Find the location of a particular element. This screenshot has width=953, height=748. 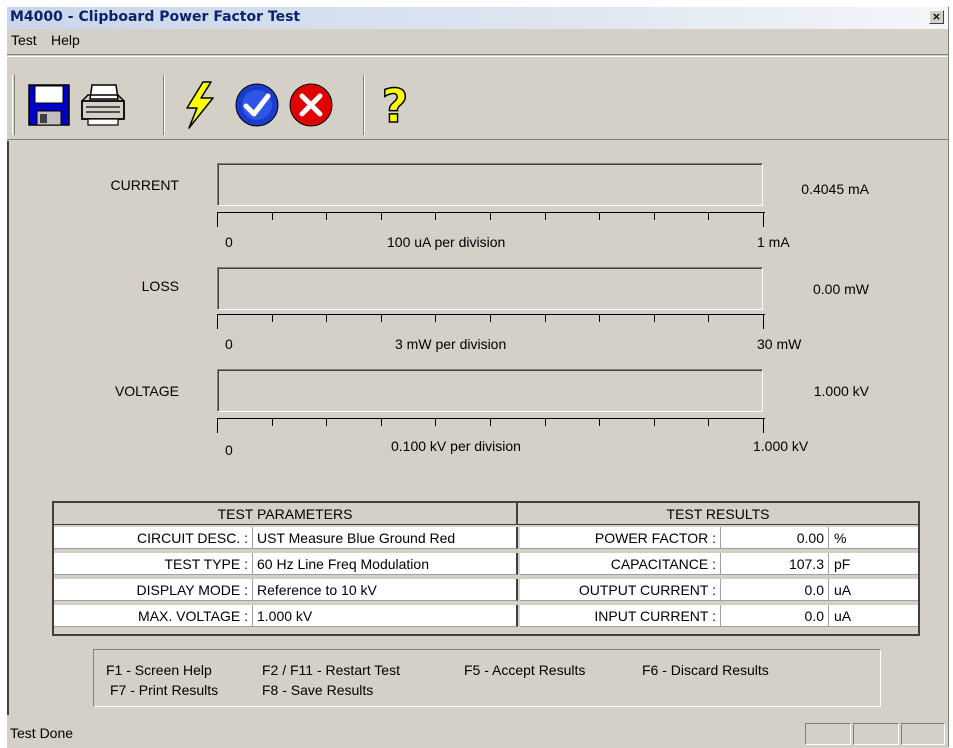

result-label: OUTPUT CURRENT : is located at coordinates (647, 590).